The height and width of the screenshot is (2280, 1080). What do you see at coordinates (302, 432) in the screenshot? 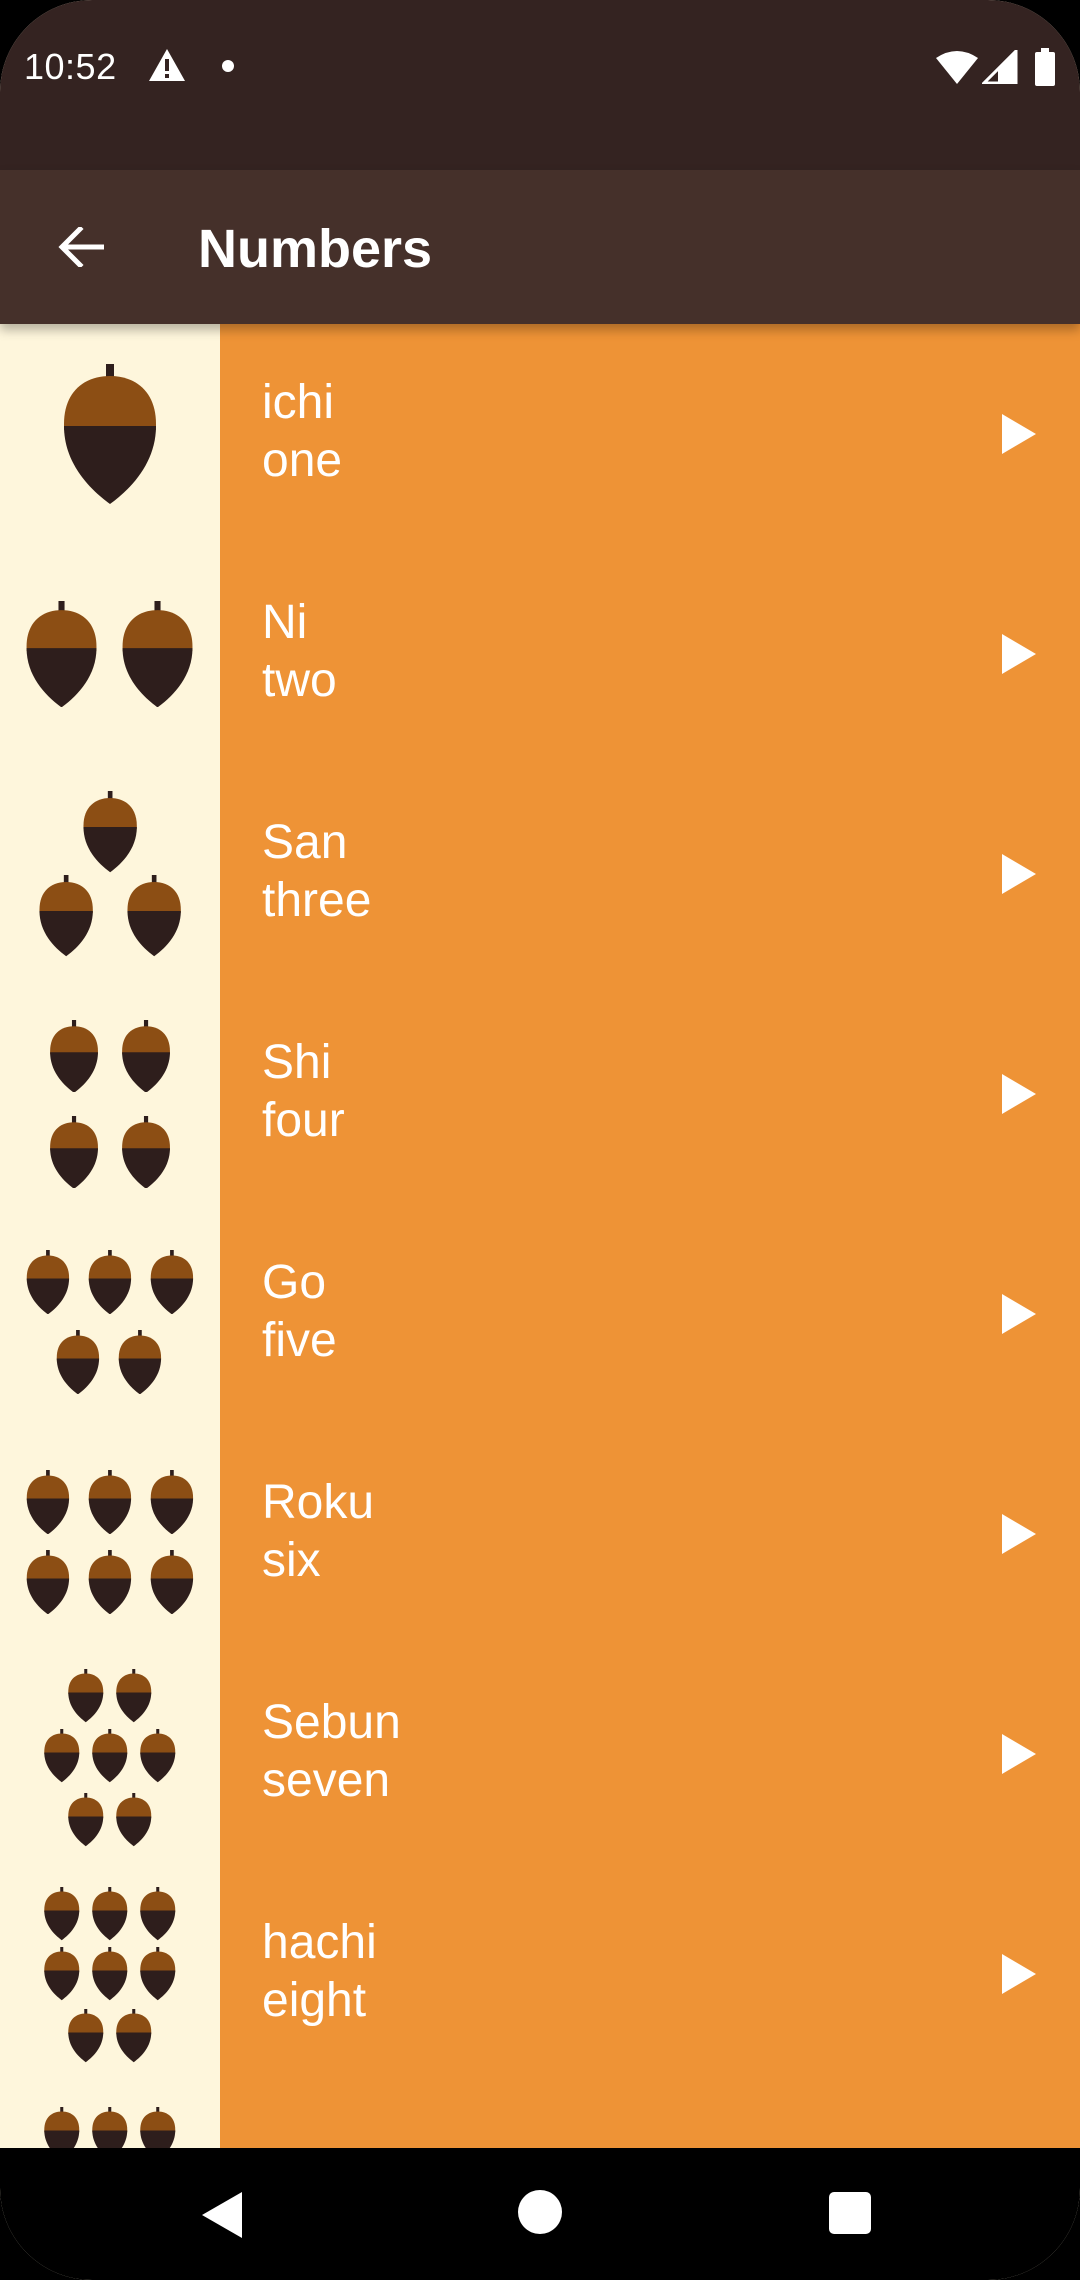
I see `item-text: ichi one` at bounding box center [302, 432].